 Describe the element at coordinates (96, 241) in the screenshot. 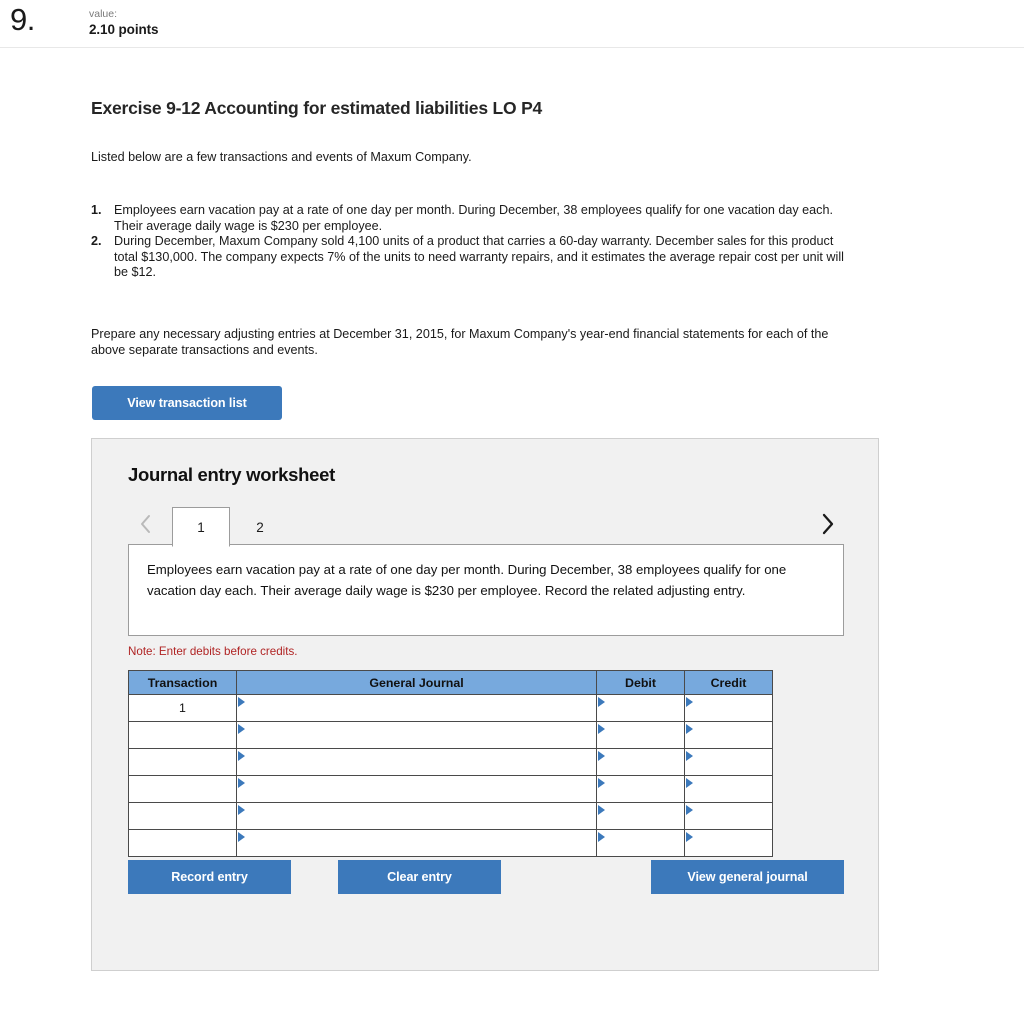

I see `list-item-number: 2.` at that location.